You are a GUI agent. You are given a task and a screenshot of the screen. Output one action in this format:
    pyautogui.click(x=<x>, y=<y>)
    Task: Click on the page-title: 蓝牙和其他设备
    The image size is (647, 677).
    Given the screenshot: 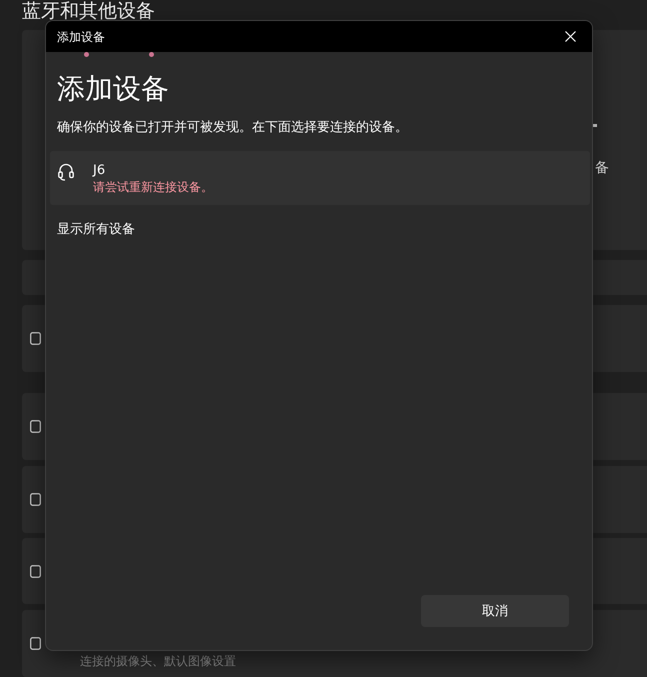 What is the action you would take?
    pyautogui.click(x=88, y=11)
    